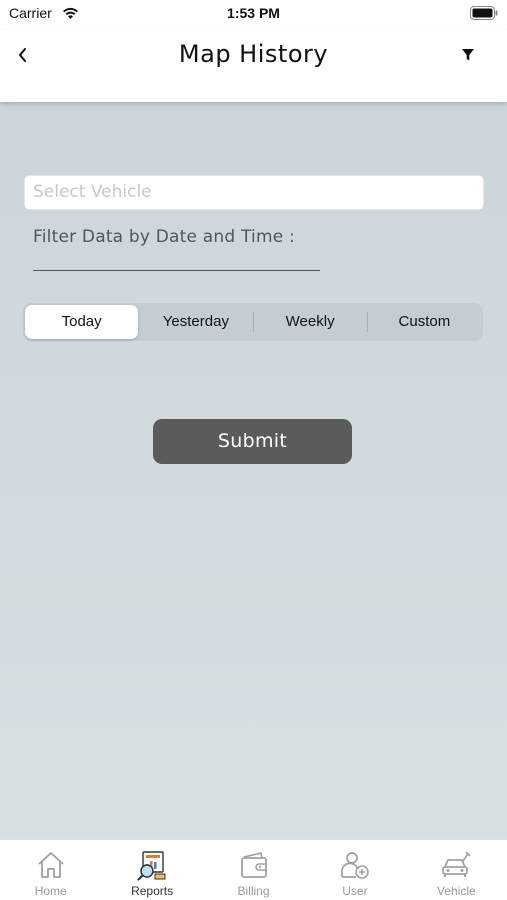 The image size is (507, 900). Describe the element at coordinates (355, 891) in the screenshot. I see `tab-user-label: User` at that location.